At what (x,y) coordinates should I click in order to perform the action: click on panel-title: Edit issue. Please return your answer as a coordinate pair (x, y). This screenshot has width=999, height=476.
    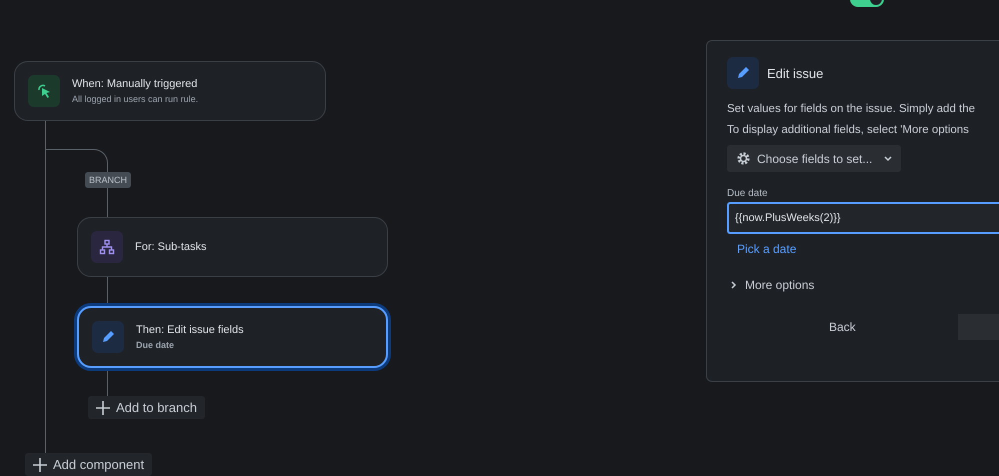
    Looking at the image, I should click on (795, 73).